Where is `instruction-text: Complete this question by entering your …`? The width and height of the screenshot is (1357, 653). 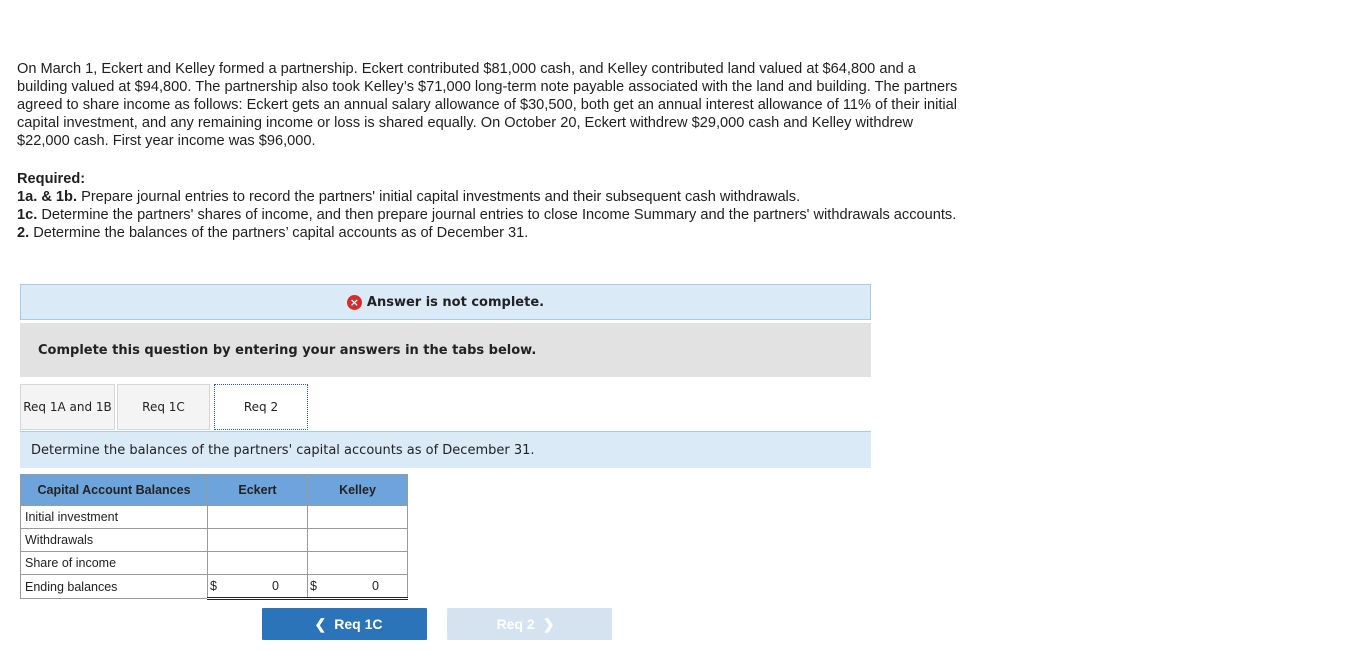 instruction-text: Complete this question by entering your … is located at coordinates (287, 350).